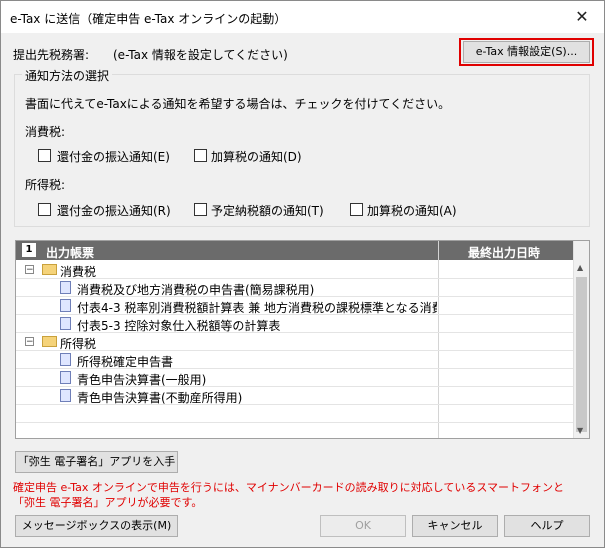 This screenshot has height=548, width=605. What do you see at coordinates (580, 430) in the screenshot?
I see `scroll-down-icon: ▼` at bounding box center [580, 430].